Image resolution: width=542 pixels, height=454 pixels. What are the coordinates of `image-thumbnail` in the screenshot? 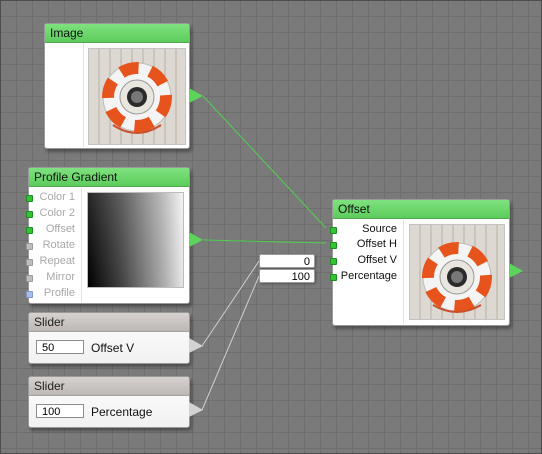 It's located at (137, 96).